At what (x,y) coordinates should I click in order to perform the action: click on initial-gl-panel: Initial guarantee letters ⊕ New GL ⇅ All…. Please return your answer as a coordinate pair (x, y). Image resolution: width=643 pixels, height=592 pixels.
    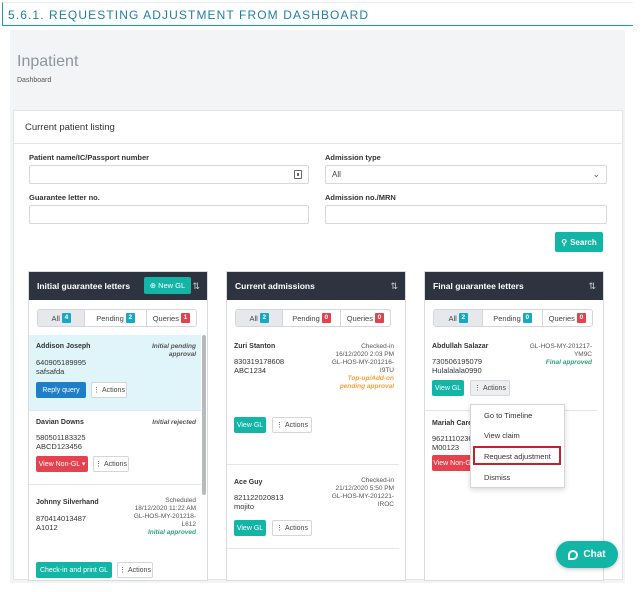
    Looking at the image, I should click on (118, 426).